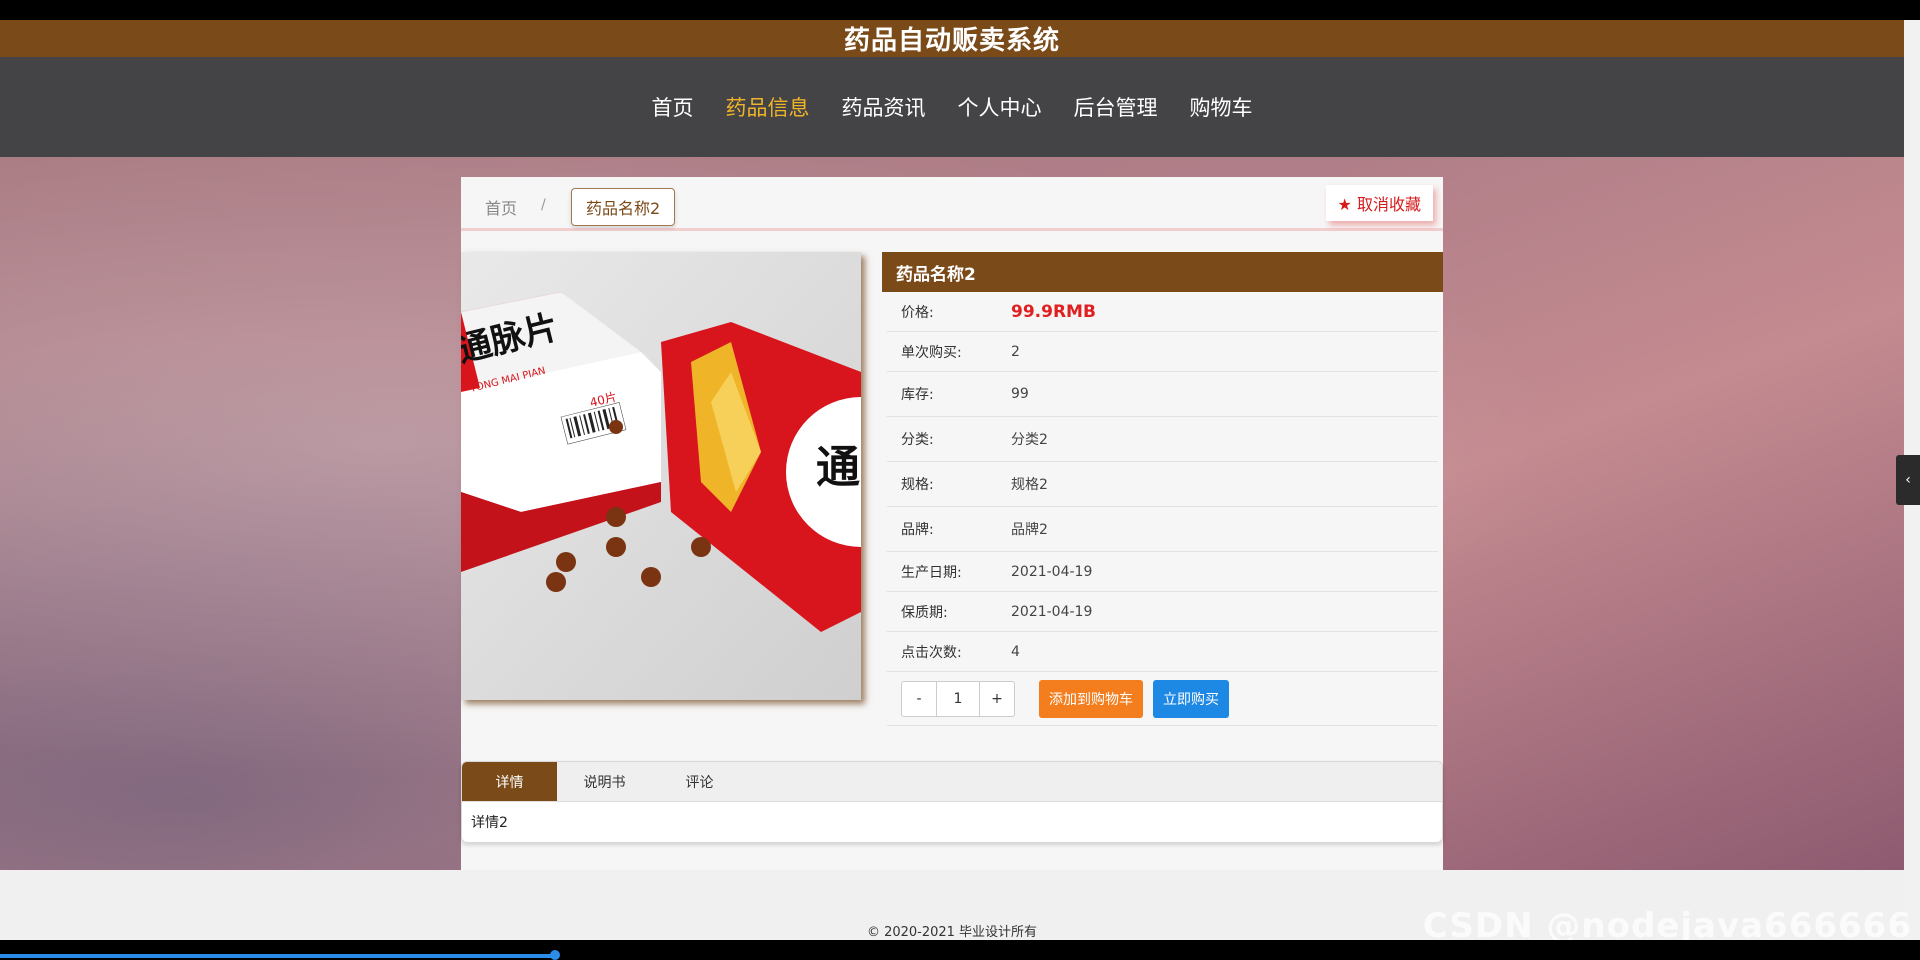 The image size is (1920, 960). I want to click on chevron-left-icon: ‹, so click(1908, 480).